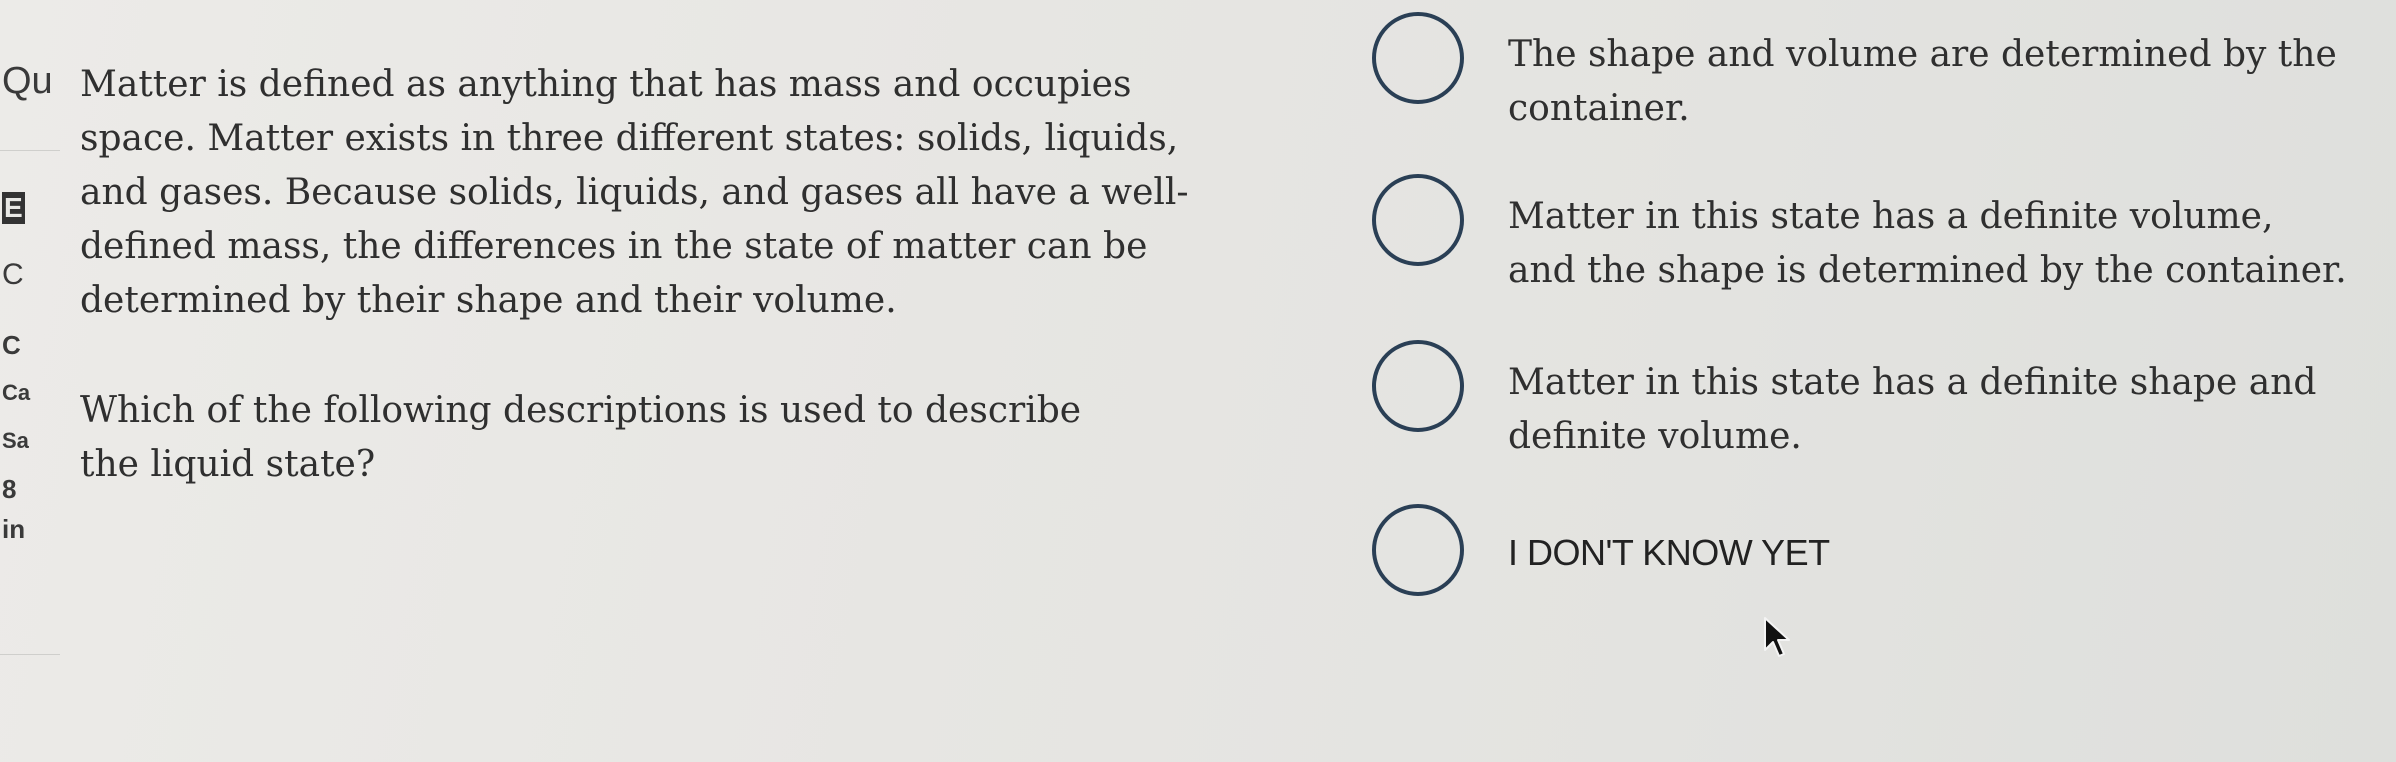 Image resolution: width=2396 pixels, height=762 pixels. Describe the element at coordinates (9, 489) in the screenshot. I see `sidebar-fragment-8: 8` at that location.